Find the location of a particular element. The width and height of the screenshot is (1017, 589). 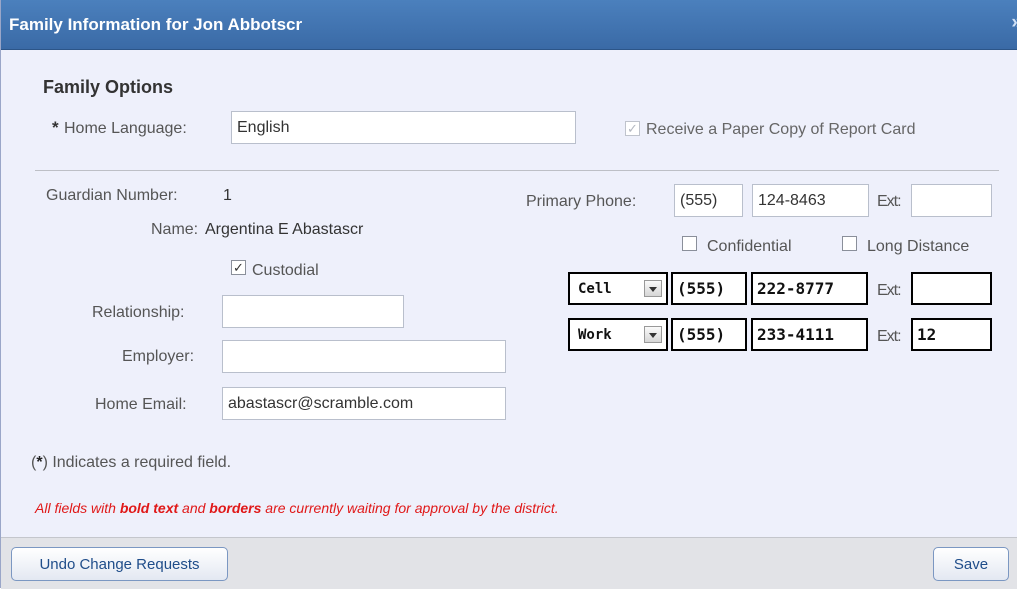

save-button: Save is located at coordinates (971, 564).